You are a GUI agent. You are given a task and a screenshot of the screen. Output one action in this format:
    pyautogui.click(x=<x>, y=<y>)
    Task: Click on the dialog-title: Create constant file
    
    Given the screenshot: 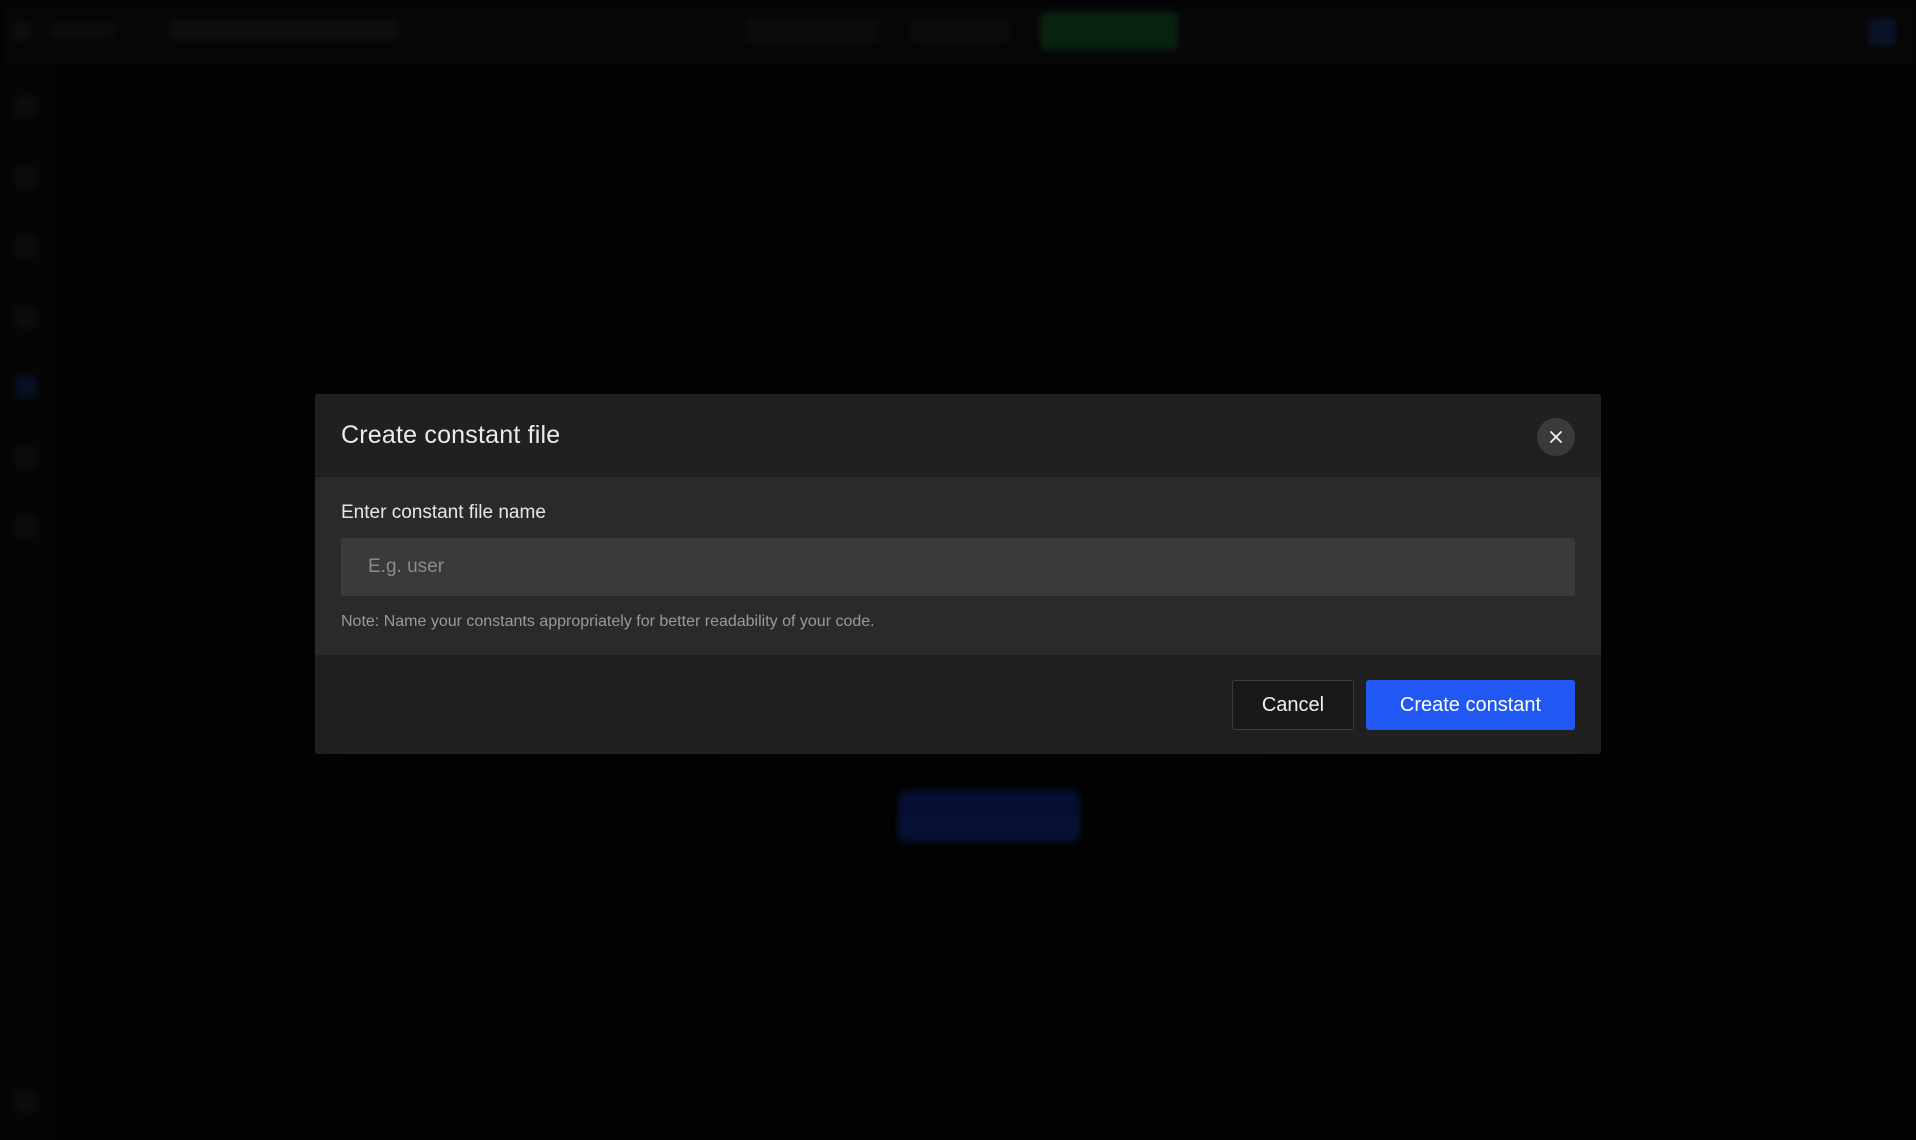 What is the action you would take?
    pyautogui.click(x=451, y=435)
    